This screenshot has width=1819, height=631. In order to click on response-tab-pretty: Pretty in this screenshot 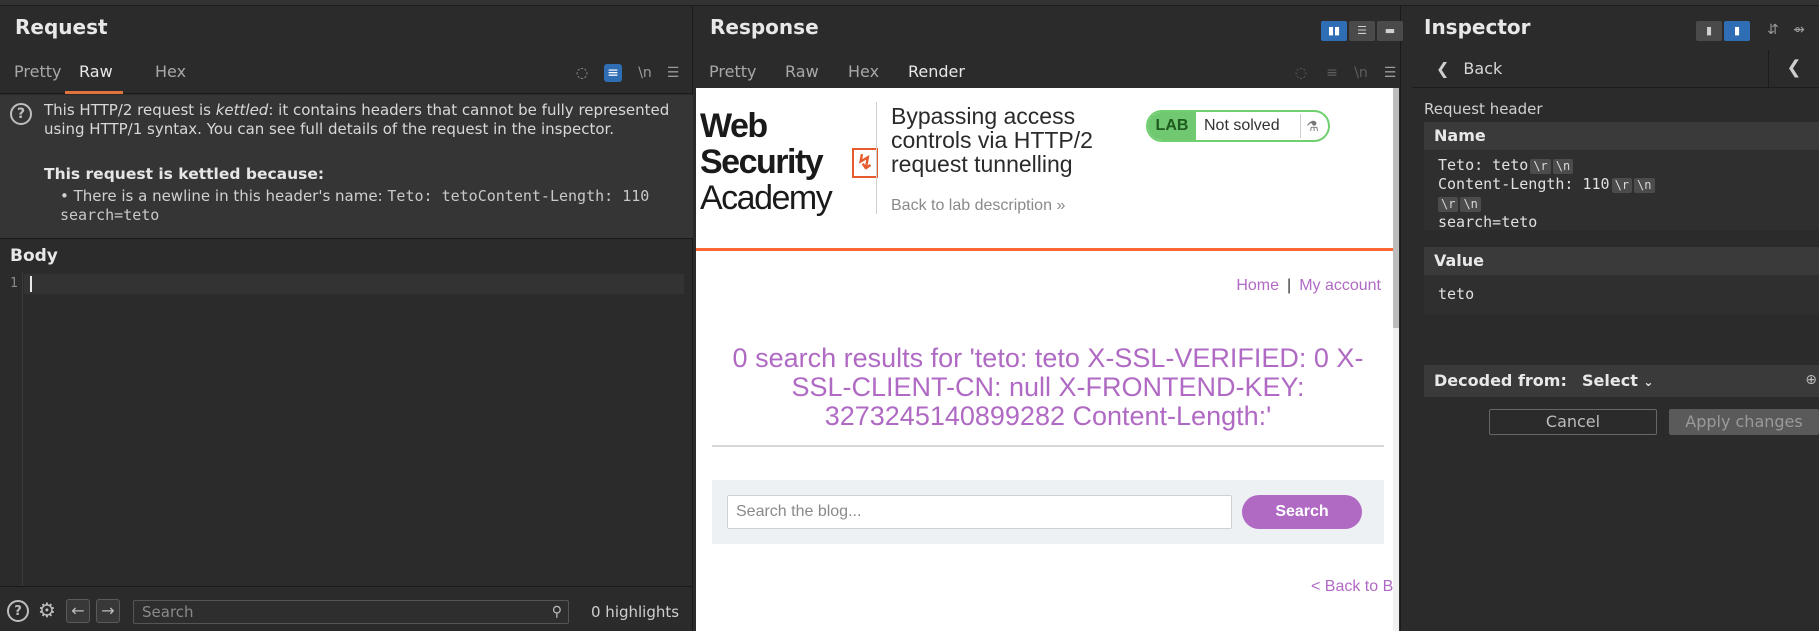, I will do `click(732, 71)`.